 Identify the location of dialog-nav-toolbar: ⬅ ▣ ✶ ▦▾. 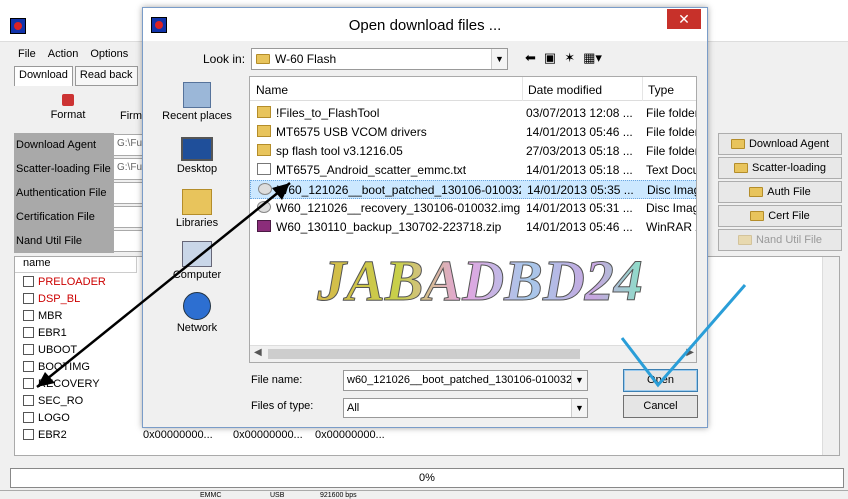
(563, 58).